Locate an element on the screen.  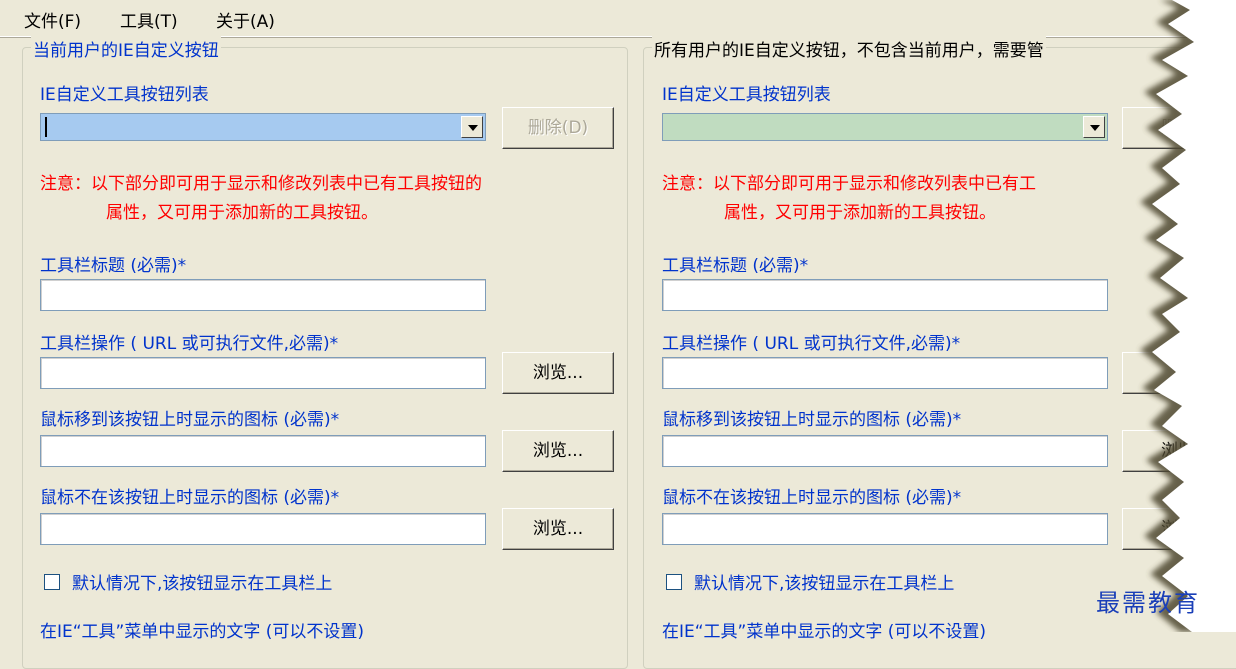
all-normal-icon-input is located at coordinates (885, 529).